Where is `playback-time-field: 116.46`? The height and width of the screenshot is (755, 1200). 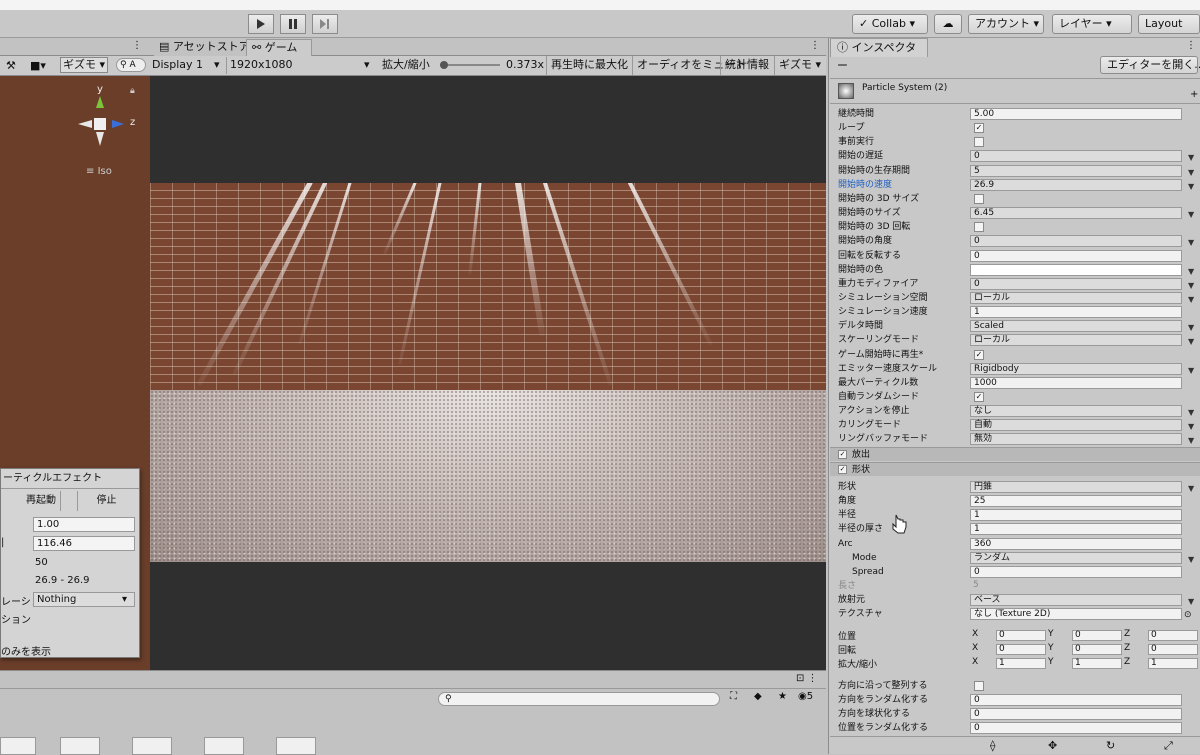
playback-time-field: 116.46 is located at coordinates (84, 543).